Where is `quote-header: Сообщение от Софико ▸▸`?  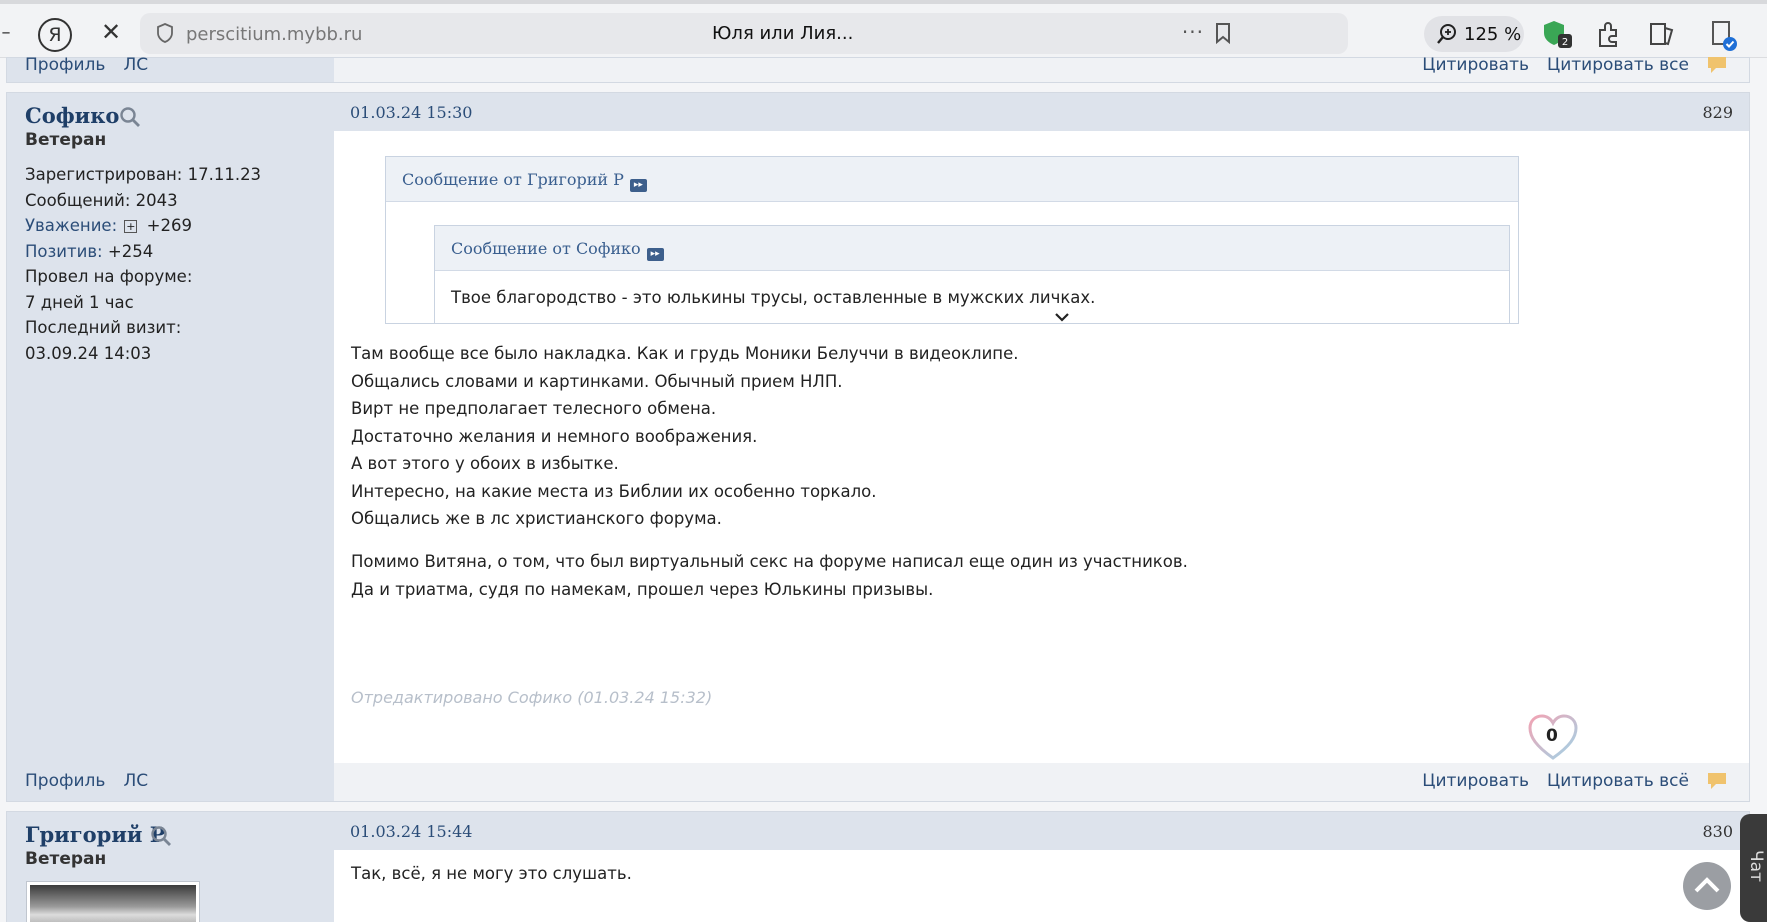 quote-header: Сообщение от Софико ▸▸ is located at coordinates (972, 248).